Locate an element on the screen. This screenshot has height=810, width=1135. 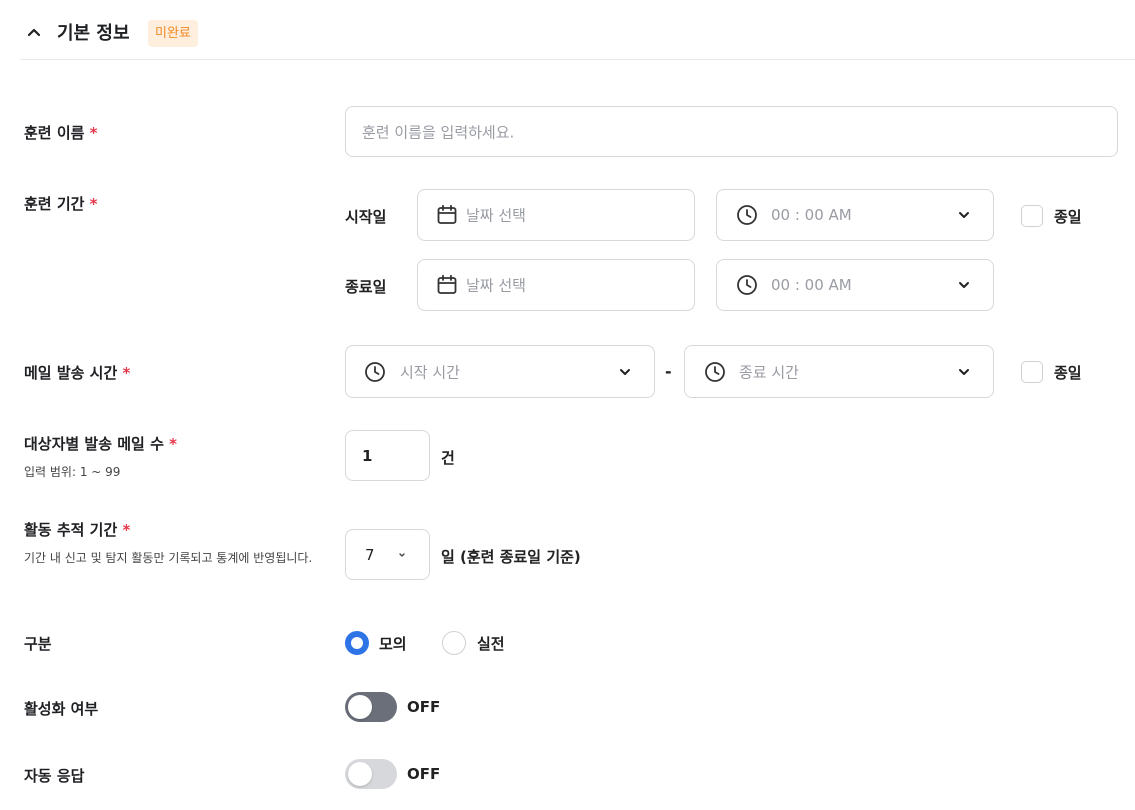
activation-label: 활성화 여부 is located at coordinates (61, 709).